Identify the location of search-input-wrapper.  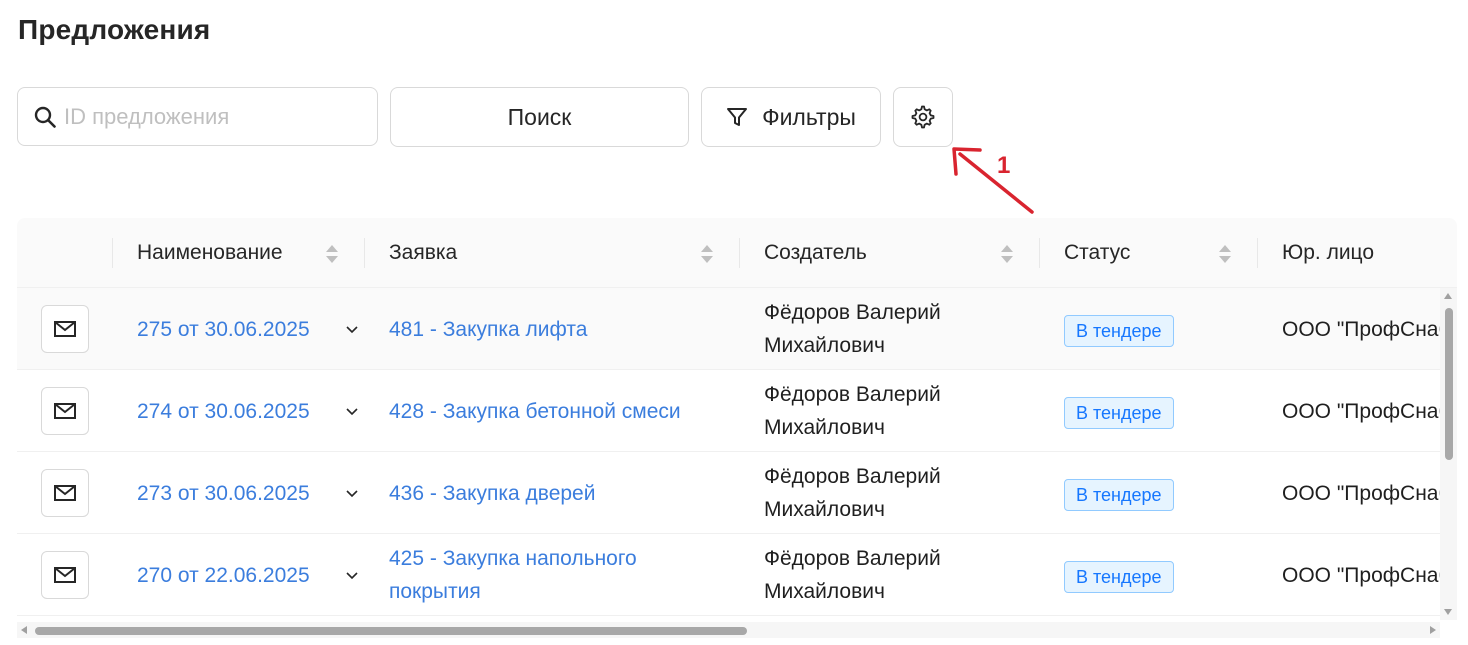
(197, 116).